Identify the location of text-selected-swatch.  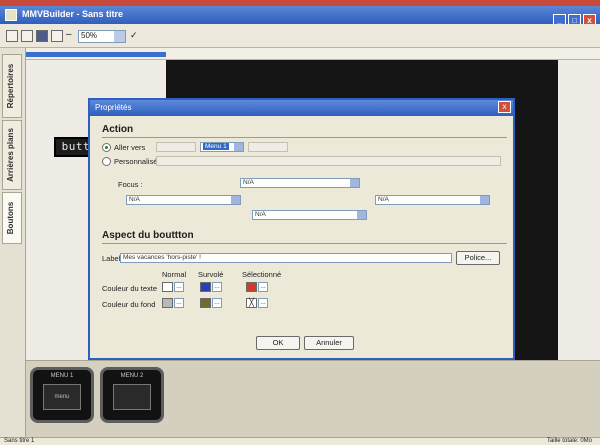
(251, 287).